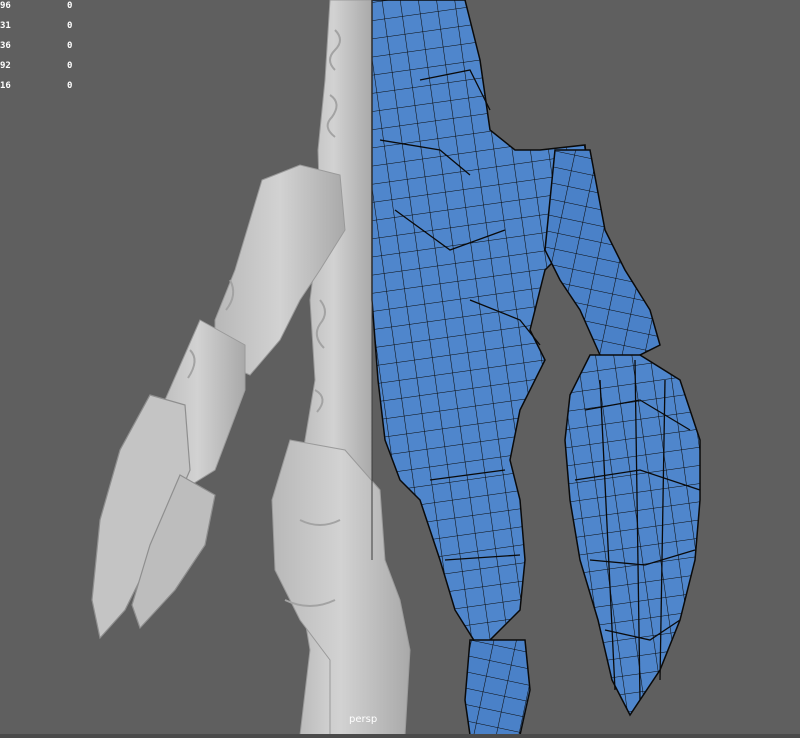 This screenshot has width=800, height=738. I want to click on hud-label: 31, so click(5, 26).